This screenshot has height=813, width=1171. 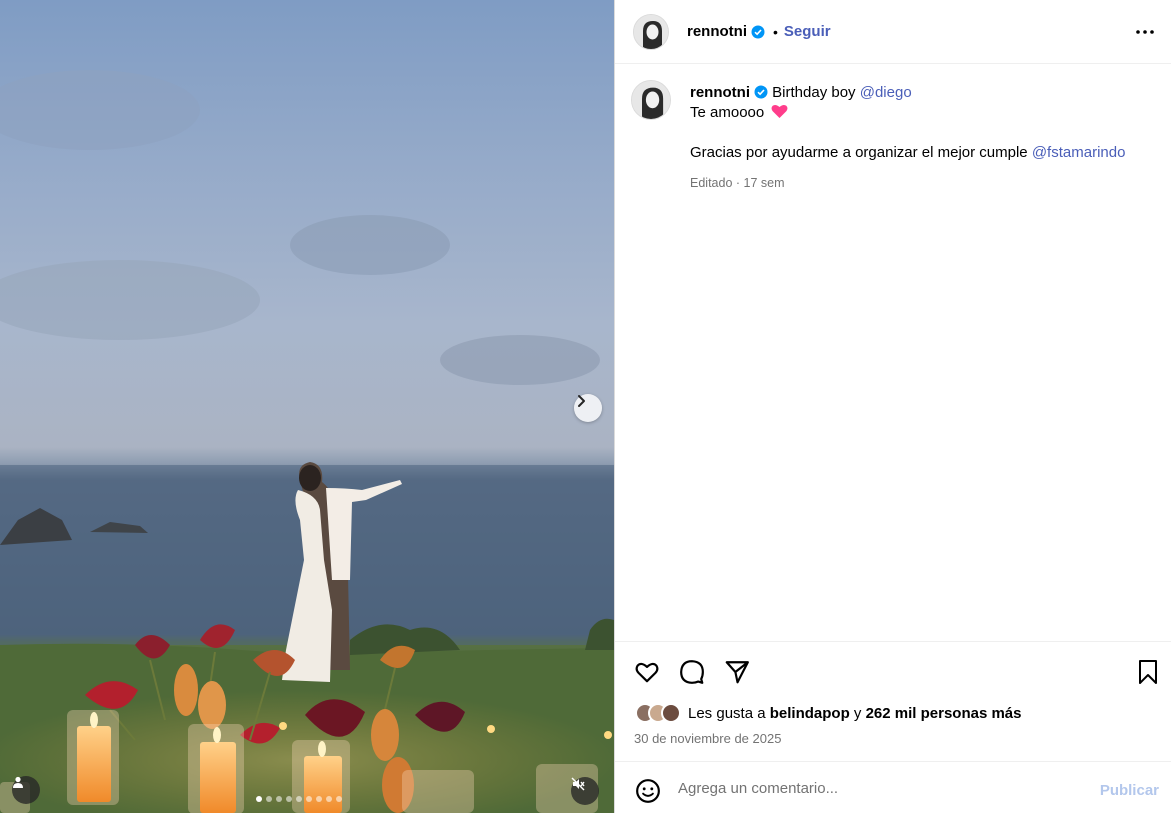 What do you see at coordinates (647, 672) in the screenshot?
I see `heart-icon` at bounding box center [647, 672].